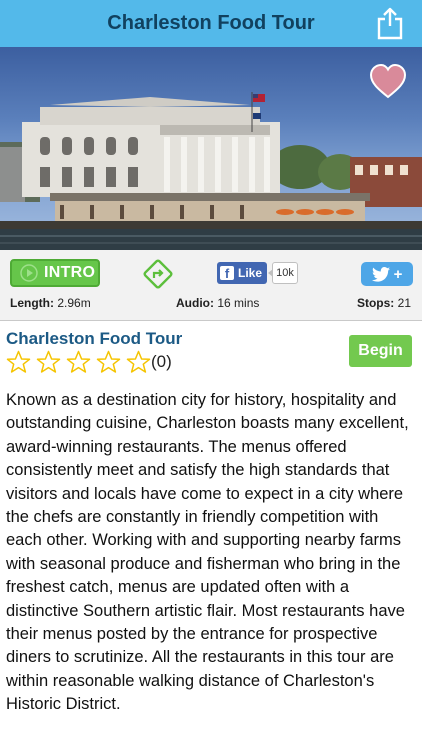 This screenshot has height=750, width=422. What do you see at coordinates (158, 274) in the screenshot?
I see `directions-icon` at bounding box center [158, 274].